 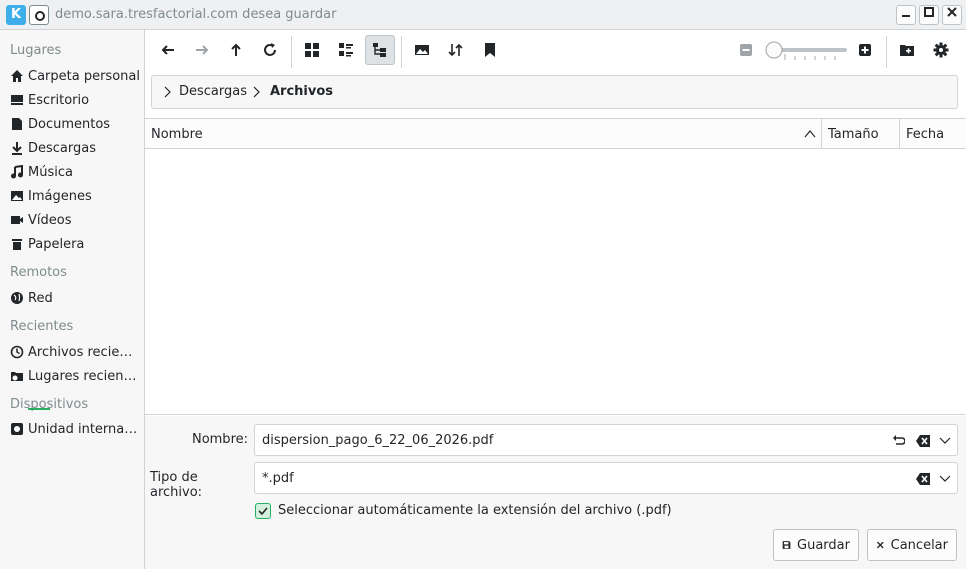 I want to click on sidebar-item-trash: Papelera, so click(x=75, y=244).